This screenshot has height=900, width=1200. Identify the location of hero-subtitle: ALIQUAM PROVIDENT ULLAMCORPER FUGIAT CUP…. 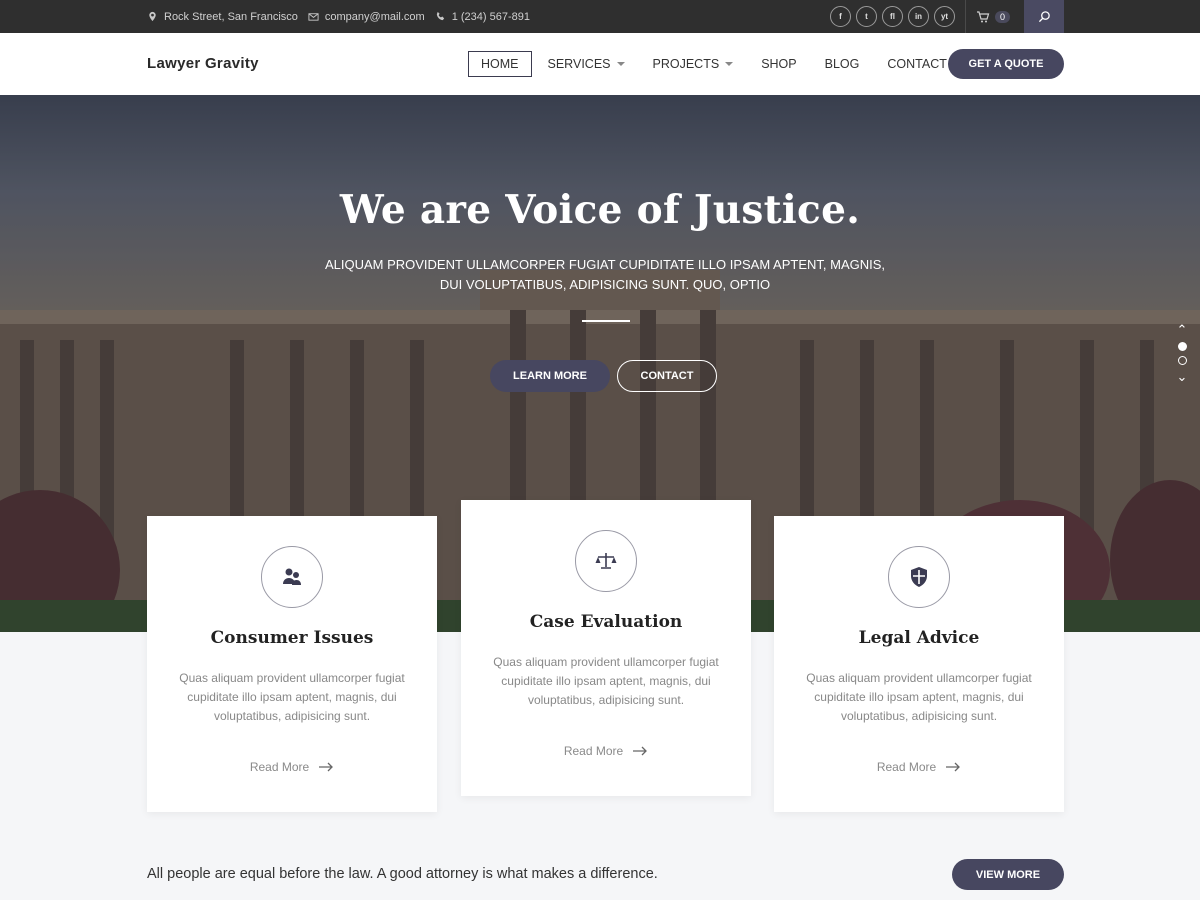
(605, 274).